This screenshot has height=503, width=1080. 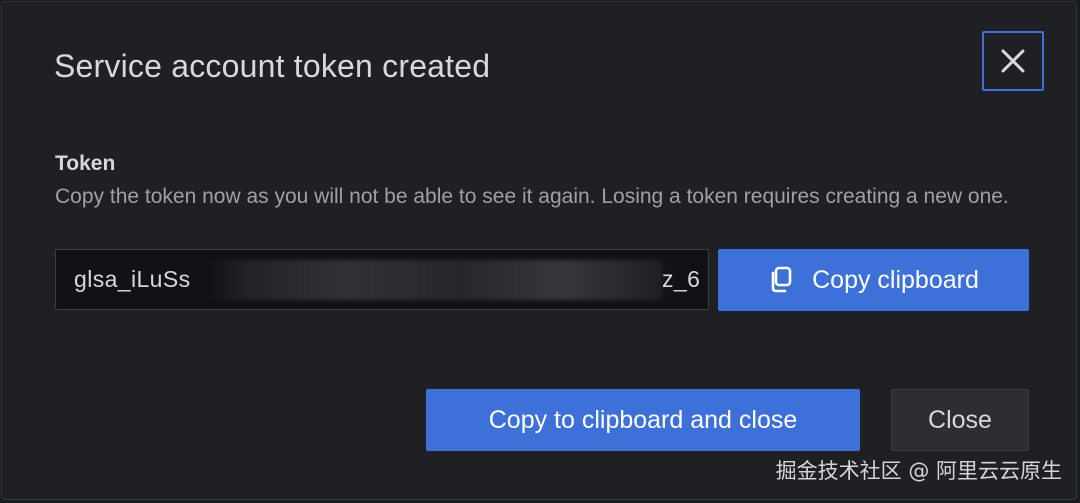 I want to click on copy-and-close-label: Copy to clipboard and close, so click(x=643, y=419).